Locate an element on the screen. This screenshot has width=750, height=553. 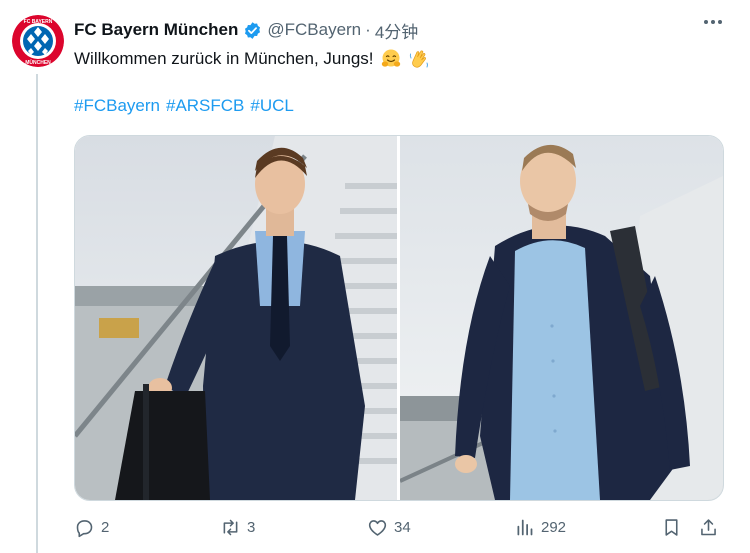
hashtags: #FCBayern #ARSFCB #UCL is located at coordinates (184, 106).